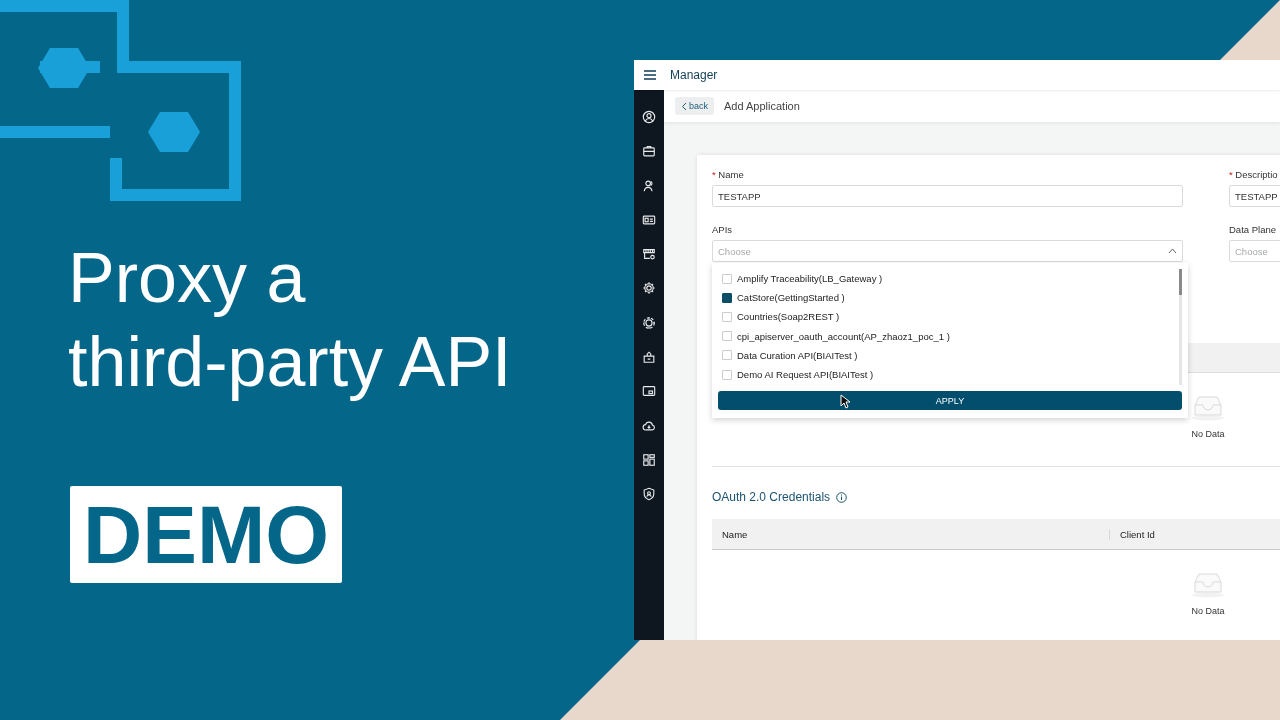 The height and width of the screenshot is (720, 1280). I want to click on menu-icon, so click(650, 75).